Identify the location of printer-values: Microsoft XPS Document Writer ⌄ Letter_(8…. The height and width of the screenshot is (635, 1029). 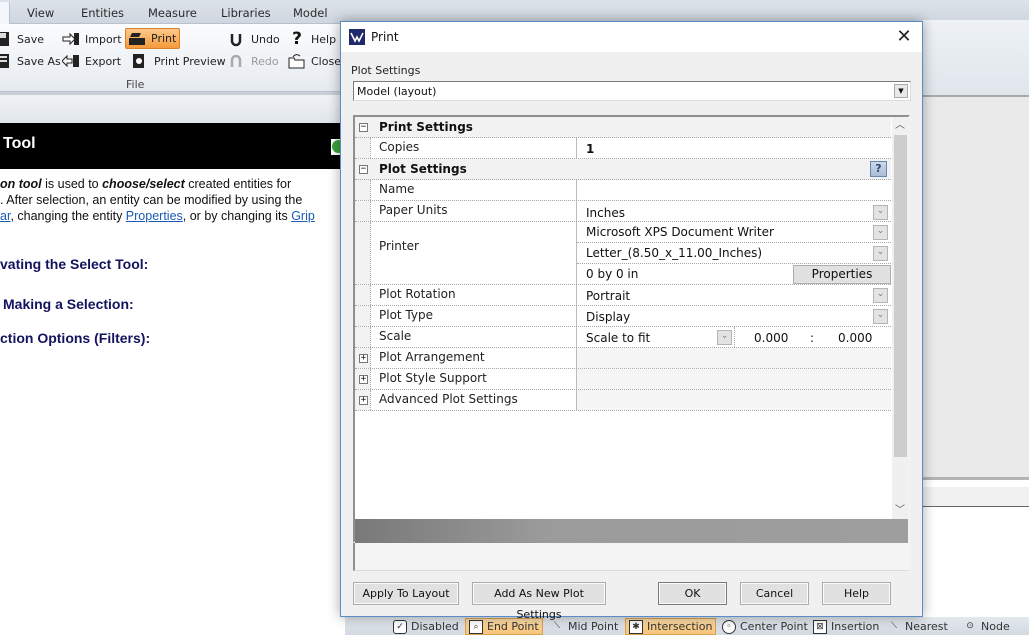
(734, 253).